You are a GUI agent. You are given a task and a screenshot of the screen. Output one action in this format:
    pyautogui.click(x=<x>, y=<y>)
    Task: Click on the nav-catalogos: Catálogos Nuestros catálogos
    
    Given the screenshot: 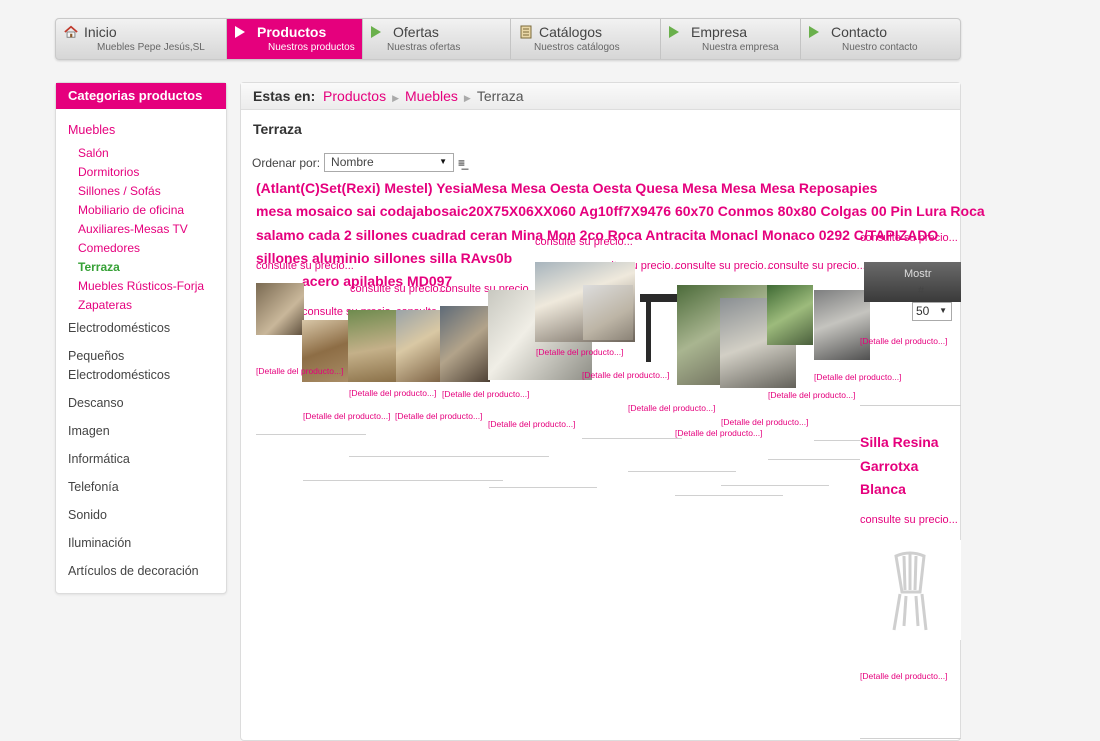 What is the action you would take?
    pyautogui.click(x=586, y=39)
    